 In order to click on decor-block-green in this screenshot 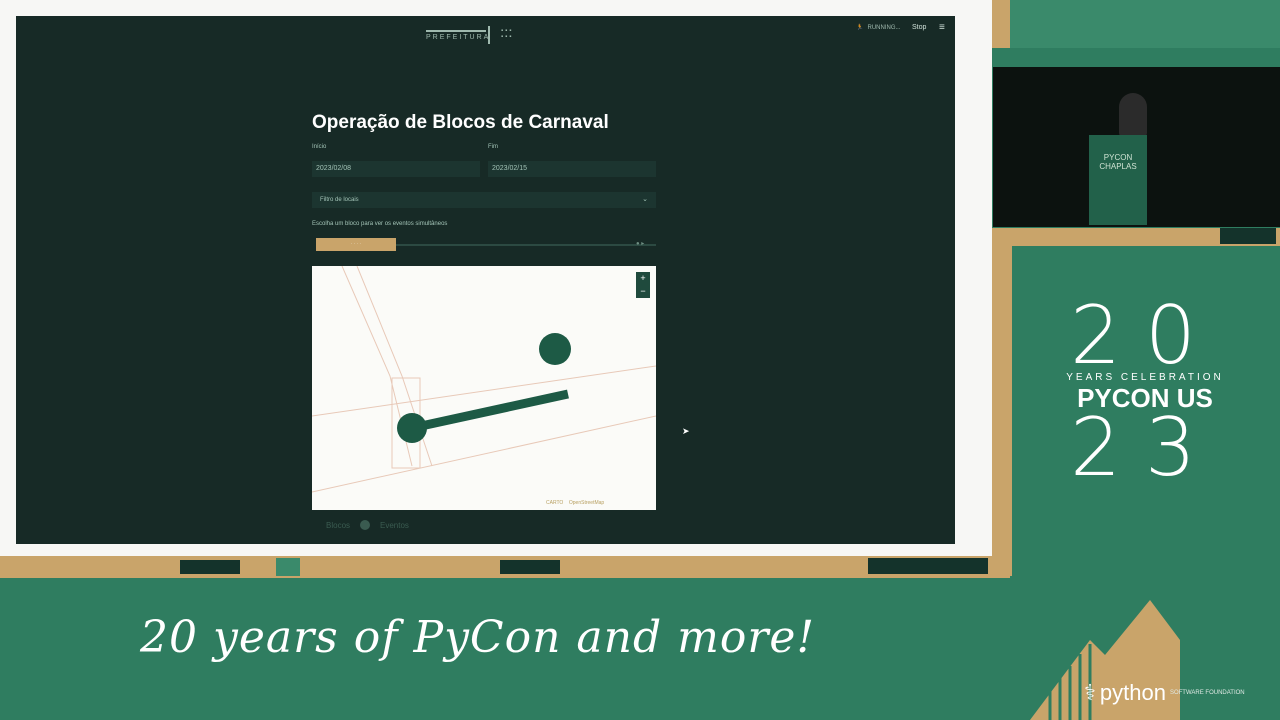, I will do `click(288, 567)`.